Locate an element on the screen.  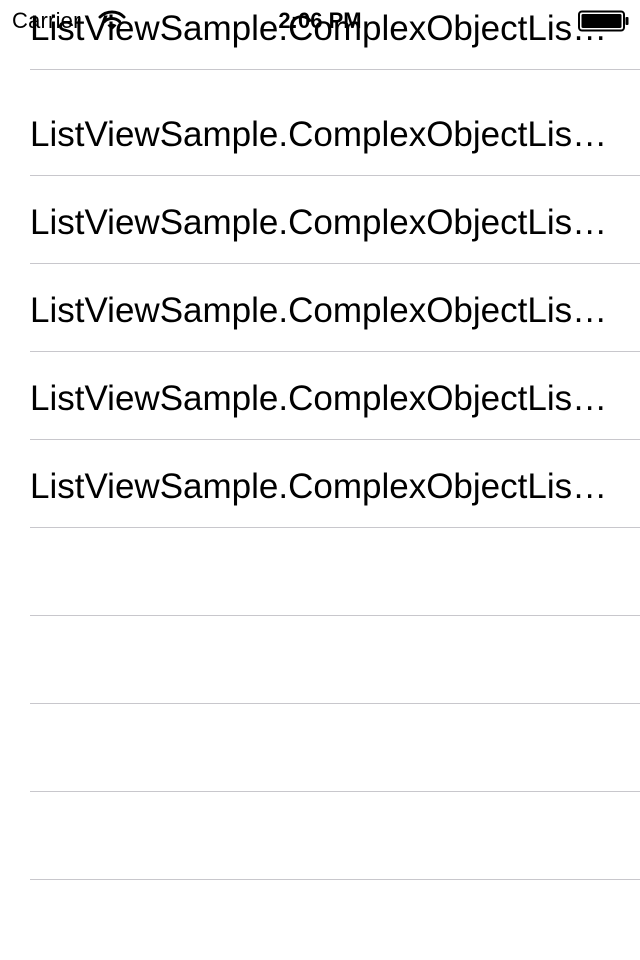
status-bar: Carrier 2:06 PM is located at coordinates (320, 20).